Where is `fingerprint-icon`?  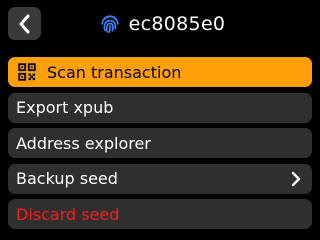 fingerprint-icon is located at coordinates (110, 24).